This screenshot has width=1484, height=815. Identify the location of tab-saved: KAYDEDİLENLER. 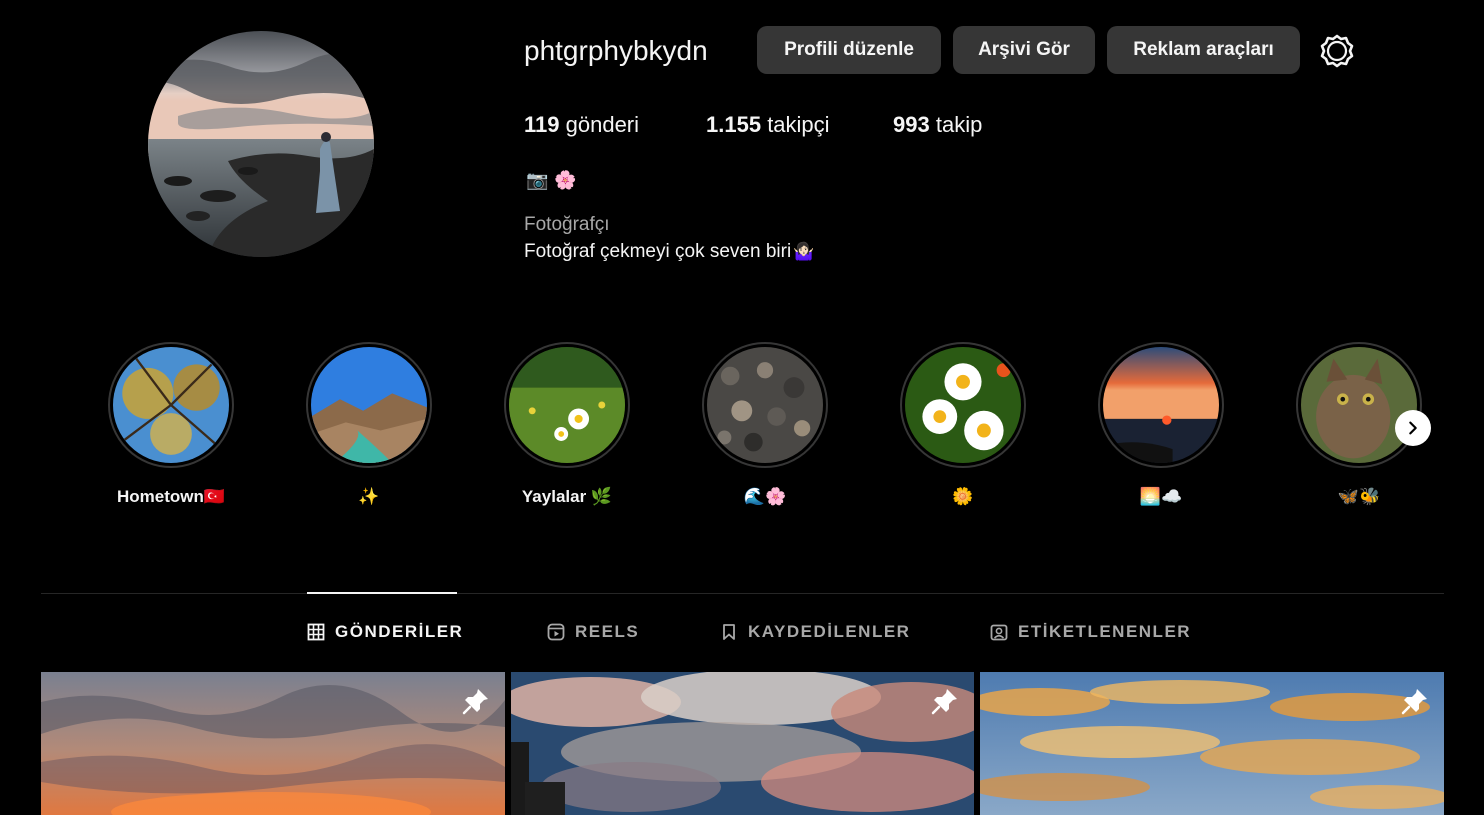
(815, 632).